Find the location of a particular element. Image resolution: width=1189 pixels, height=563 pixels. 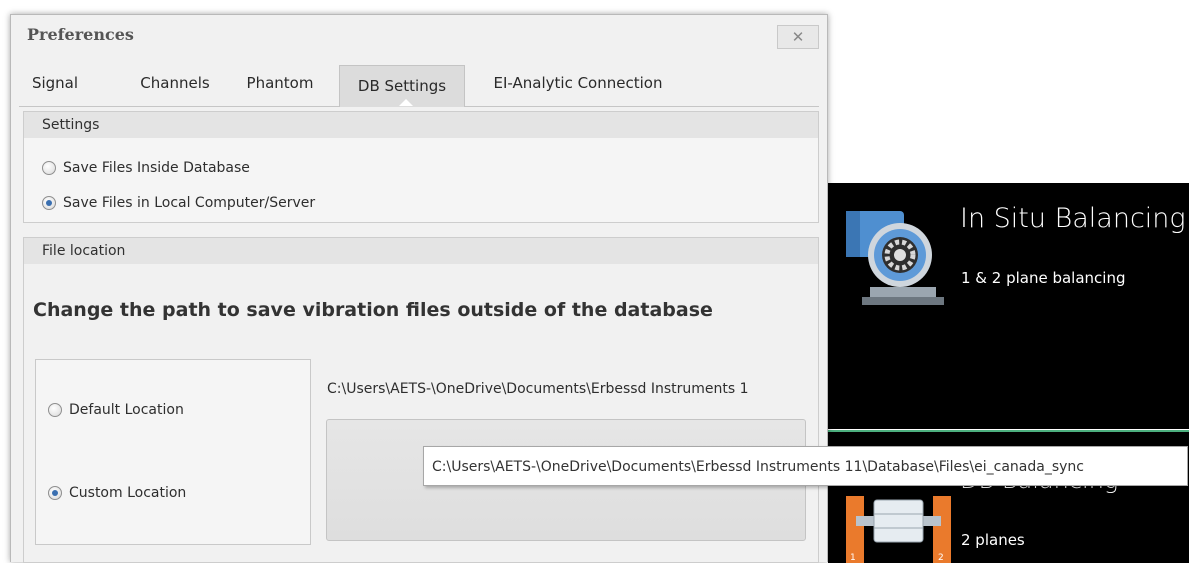

option-label: Custom Location is located at coordinates (128, 493).